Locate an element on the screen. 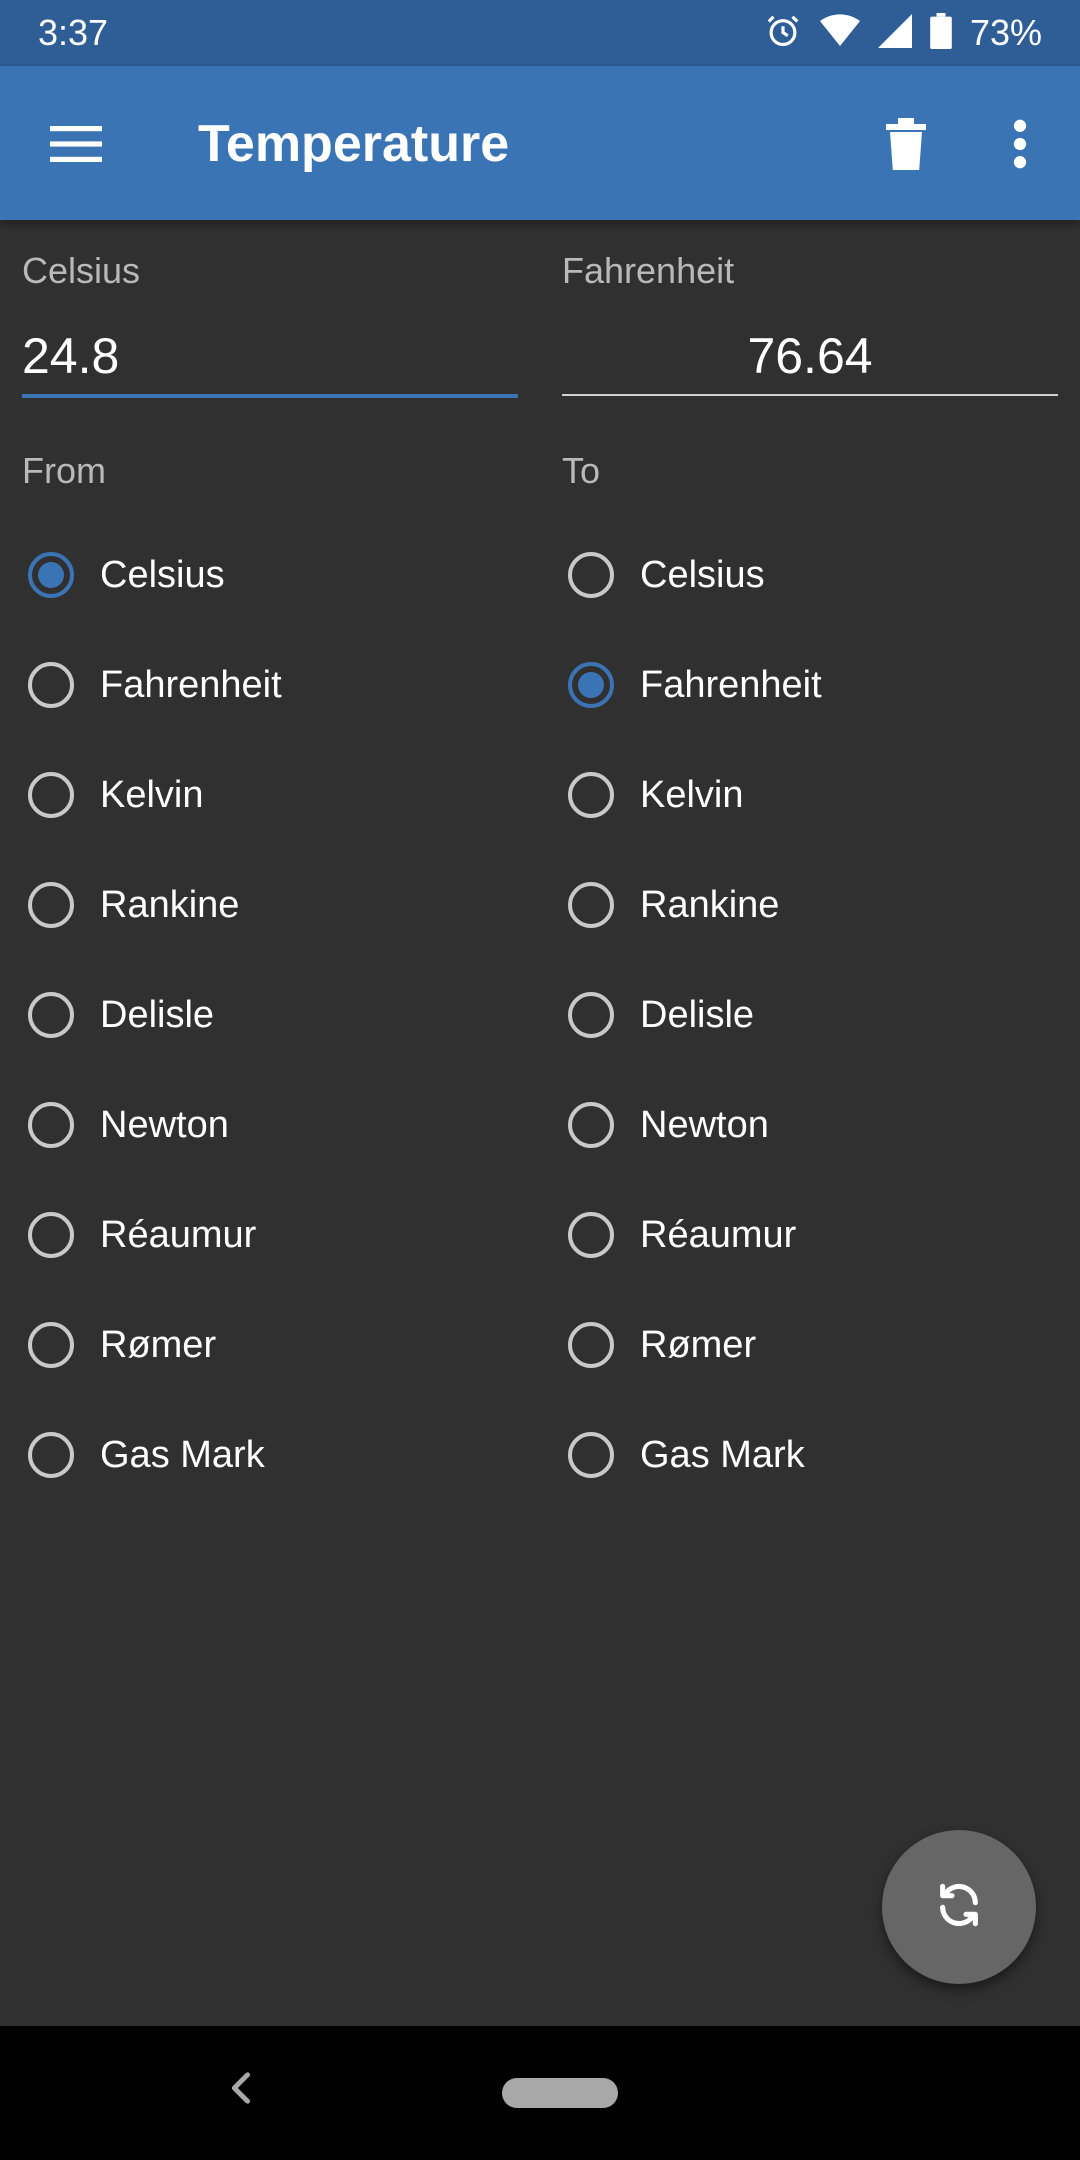  battery-icon is located at coordinates (941, 33).